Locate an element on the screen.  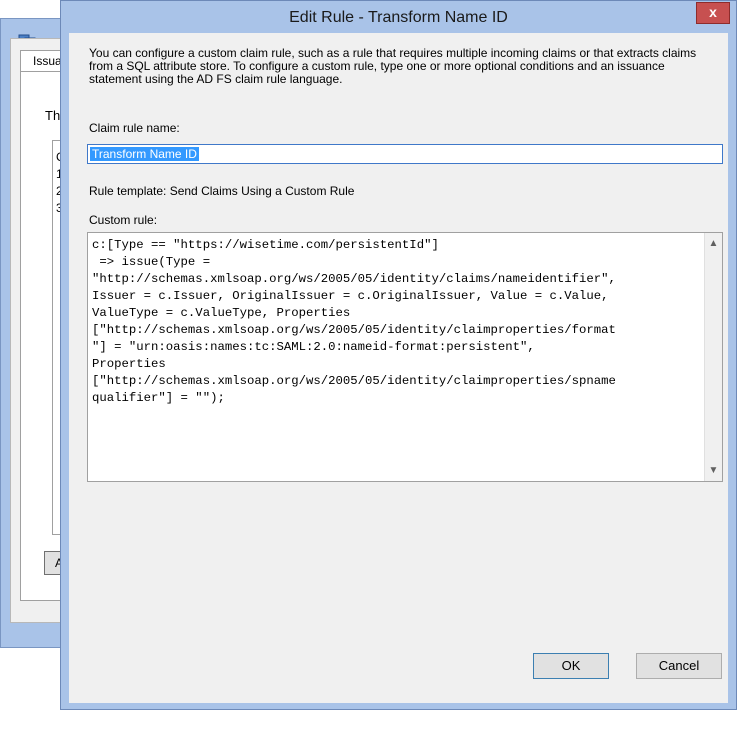
close-button: x is located at coordinates (713, 13).